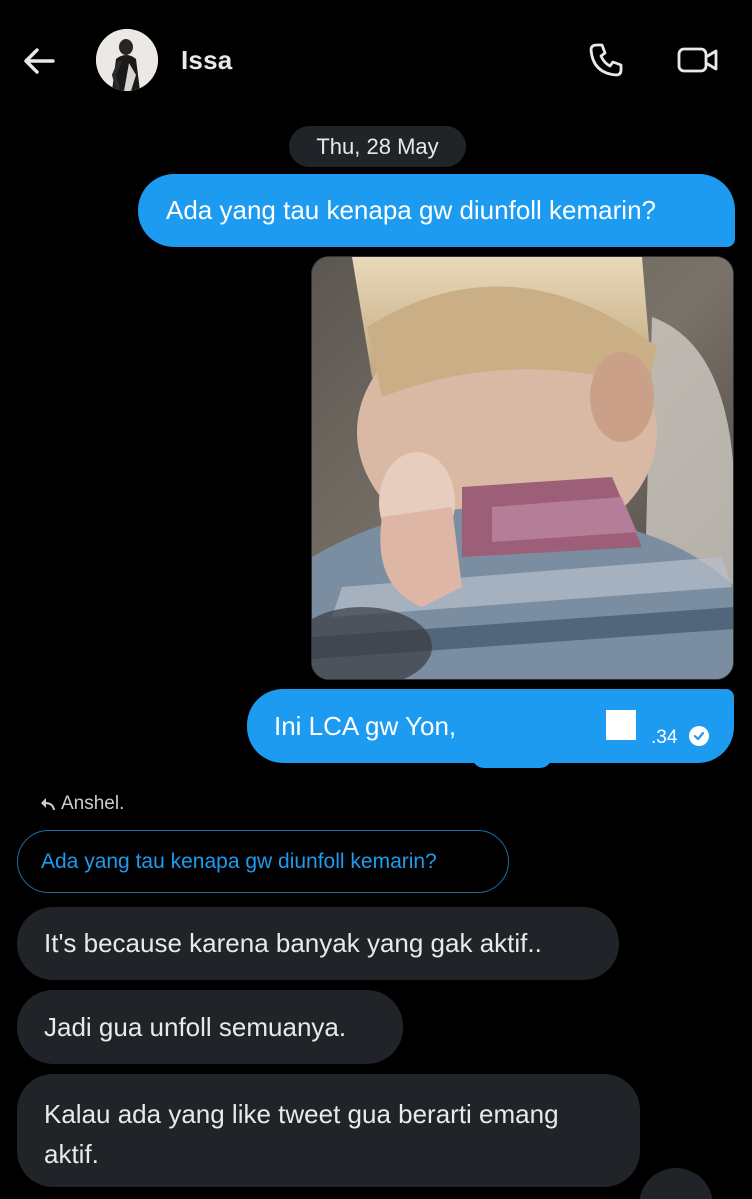 Image resolution: width=752 pixels, height=1199 pixels. Describe the element at coordinates (48, 804) in the screenshot. I see `reply-arrow-icon` at that location.